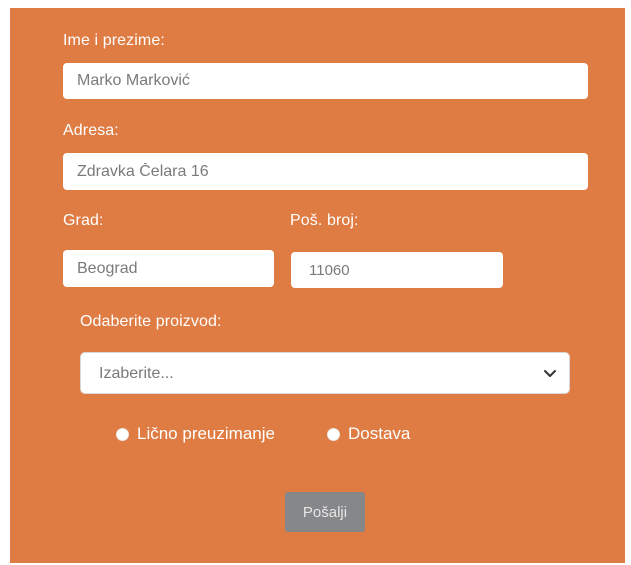 This screenshot has width=631, height=565. Describe the element at coordinates (325, 512) in the screenshot. I see `submit-button: Pošalji` at that location.